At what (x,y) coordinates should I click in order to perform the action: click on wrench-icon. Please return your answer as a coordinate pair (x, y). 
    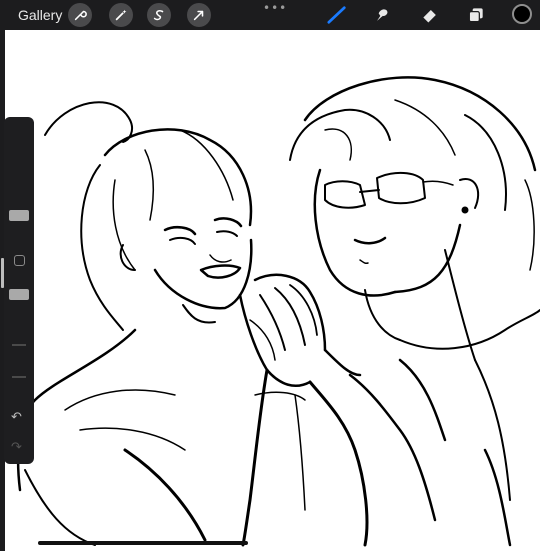
    Looking at the image, I should click on (80, 15).